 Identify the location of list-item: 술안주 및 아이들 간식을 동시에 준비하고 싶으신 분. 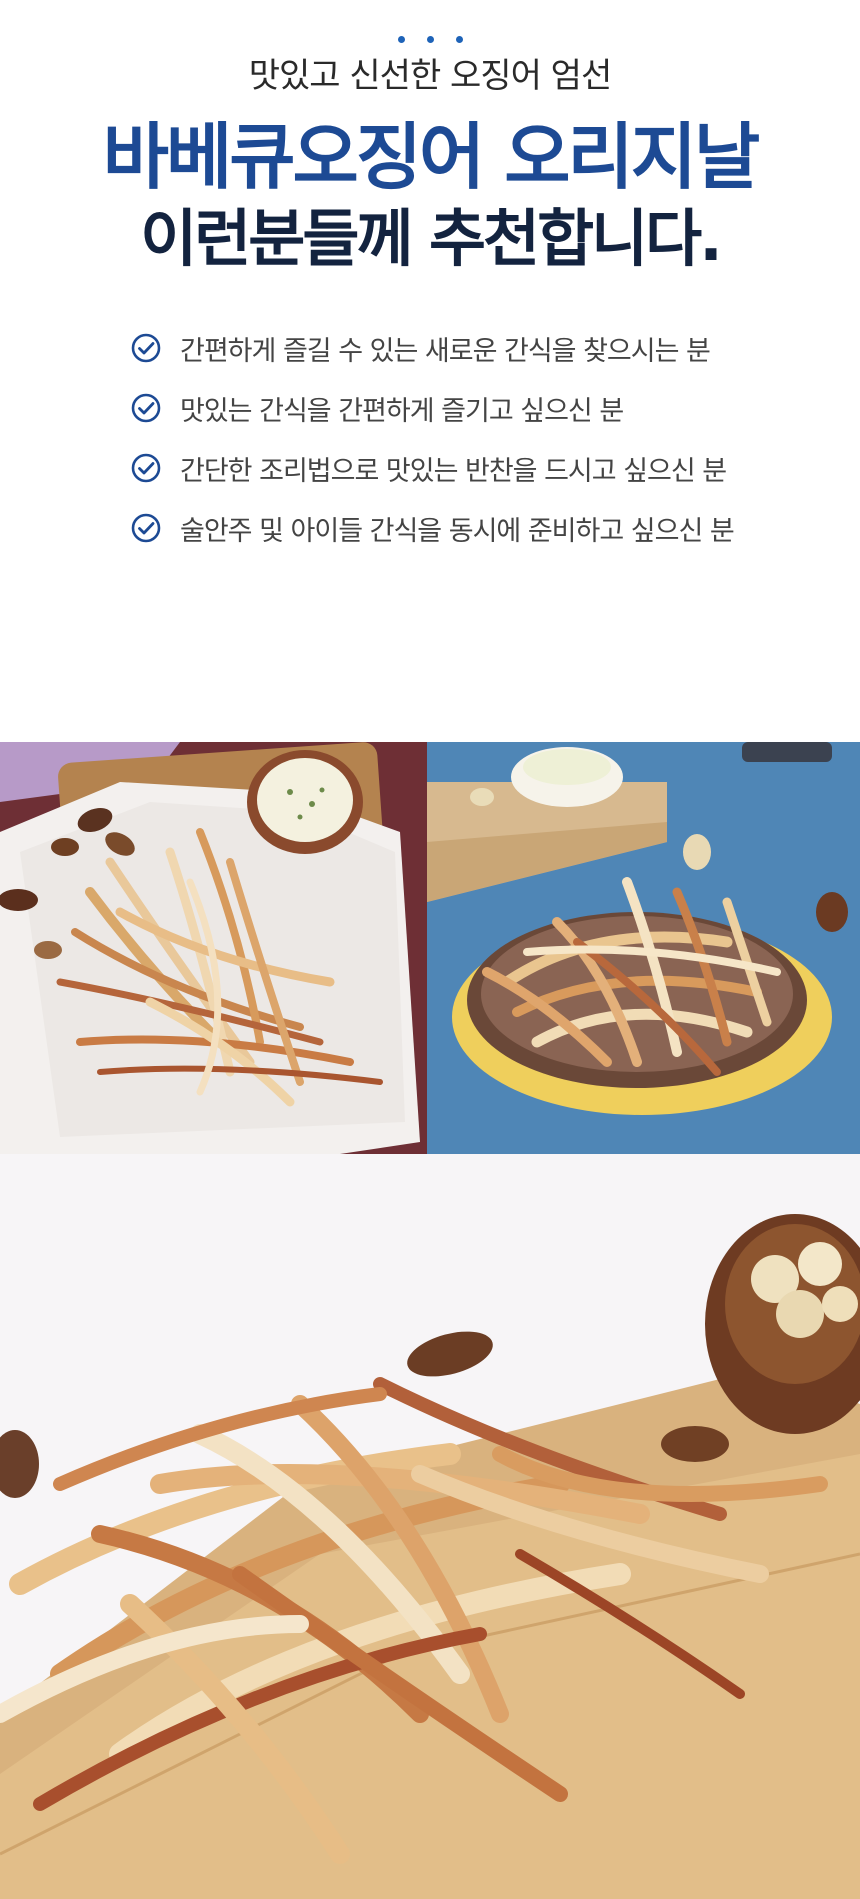
(450, 528).